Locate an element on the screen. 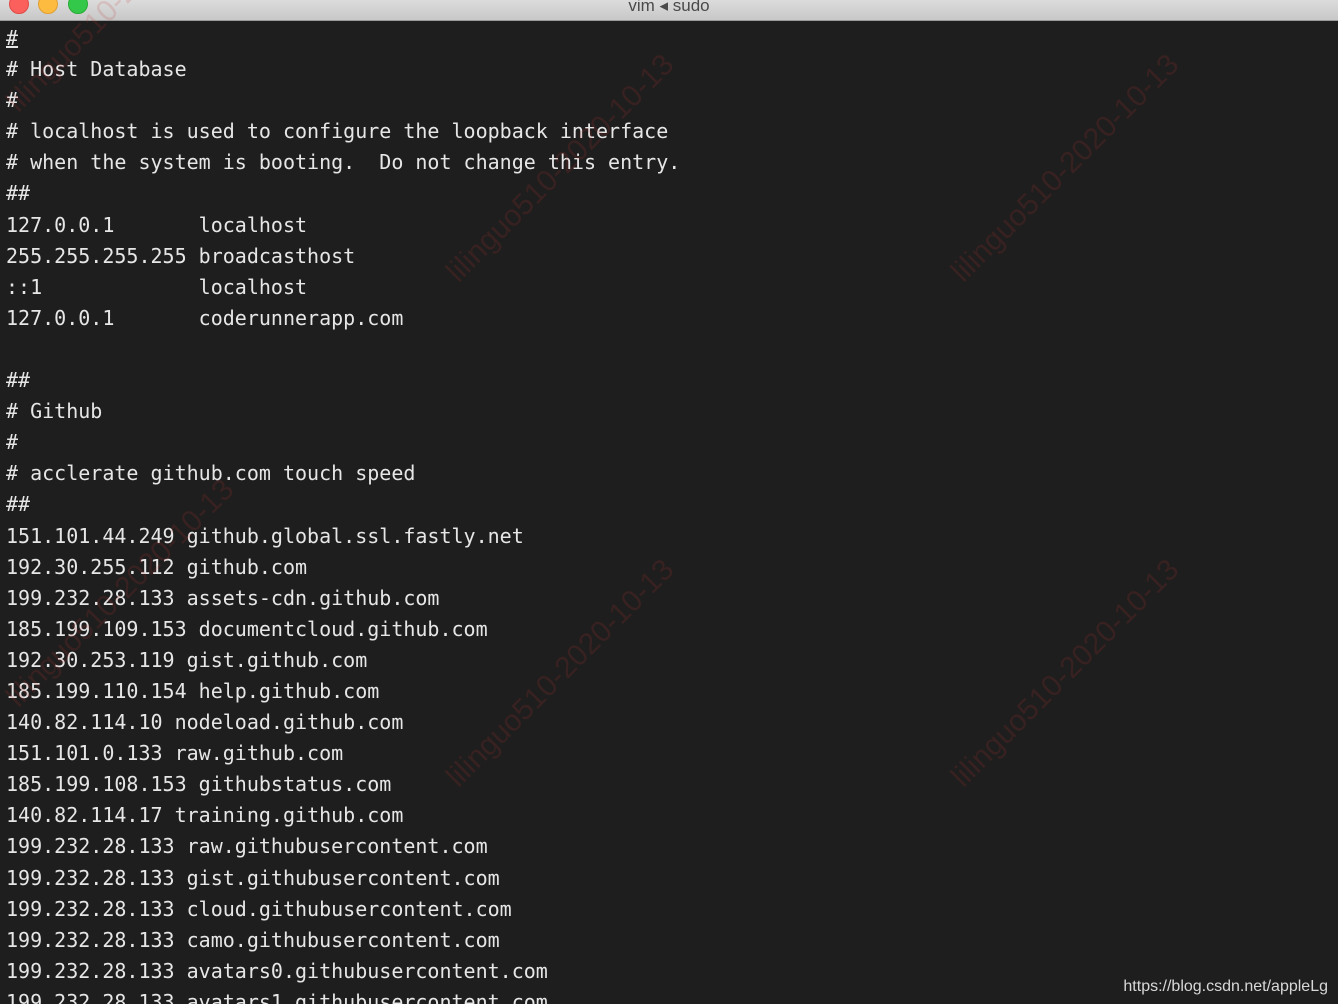 This screenshot has height=1004, width=1338. terminal-line: # Github is located at coordinates (54, 411).